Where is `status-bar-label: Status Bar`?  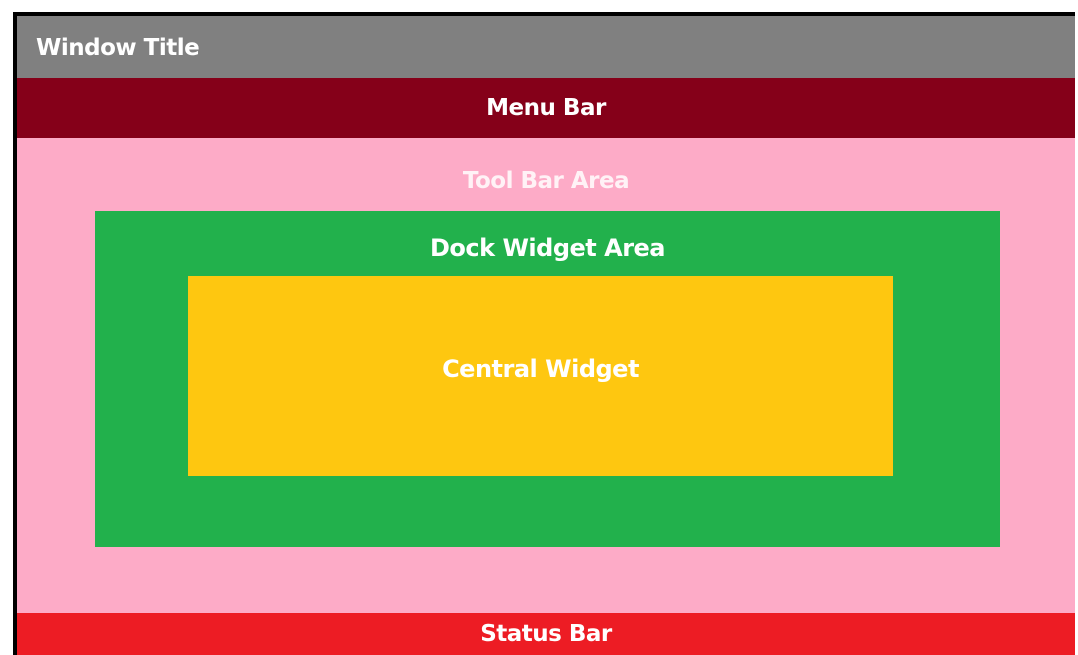 status-bar-label: Status Bar is located at coordinates (546, 634).